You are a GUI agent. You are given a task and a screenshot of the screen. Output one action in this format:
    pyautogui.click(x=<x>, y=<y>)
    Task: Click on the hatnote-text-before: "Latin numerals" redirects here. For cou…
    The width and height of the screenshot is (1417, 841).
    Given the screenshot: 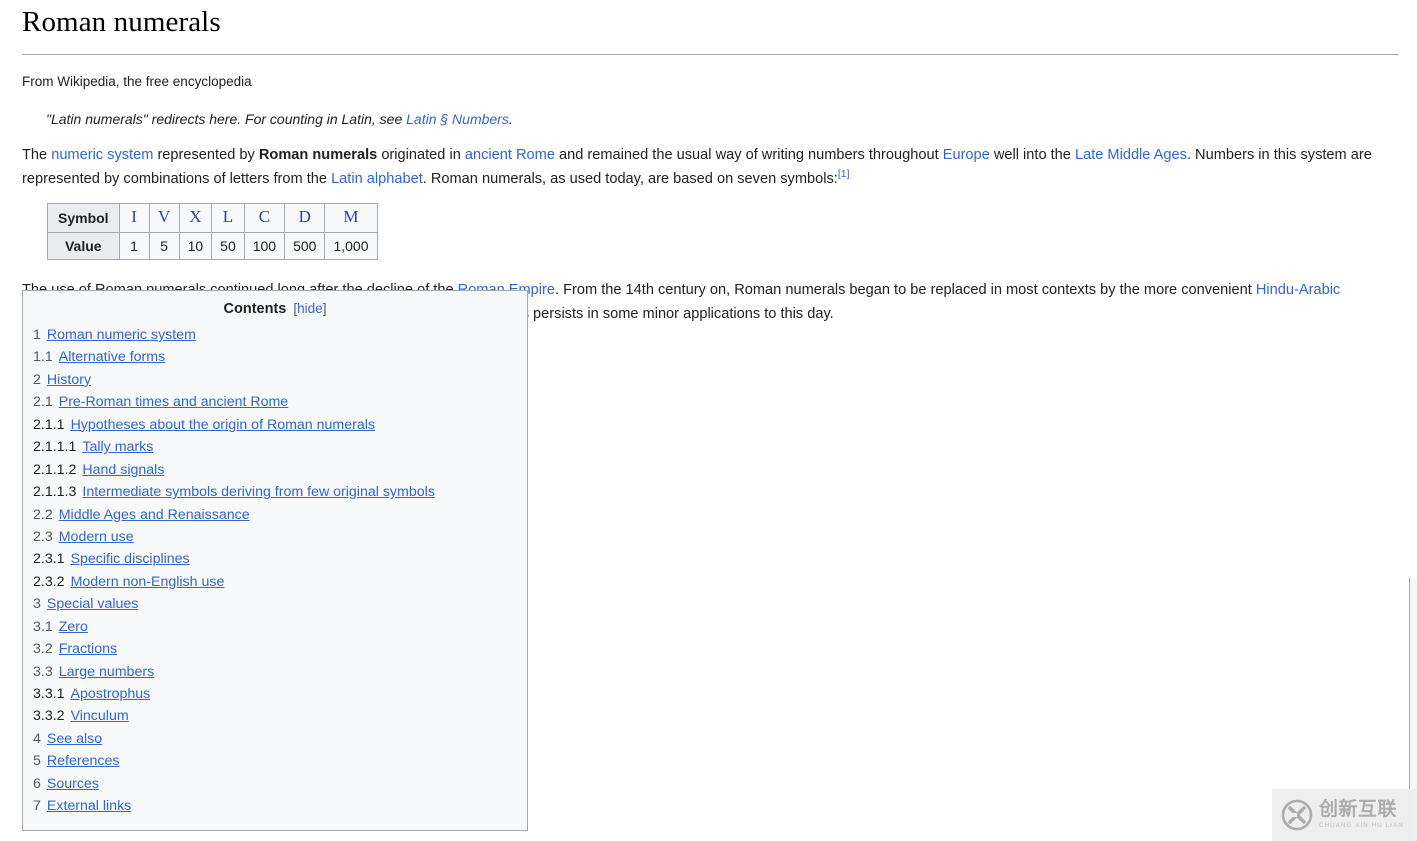 What is the action you would take?
    pyautogui.click(x=226, y=118)
    